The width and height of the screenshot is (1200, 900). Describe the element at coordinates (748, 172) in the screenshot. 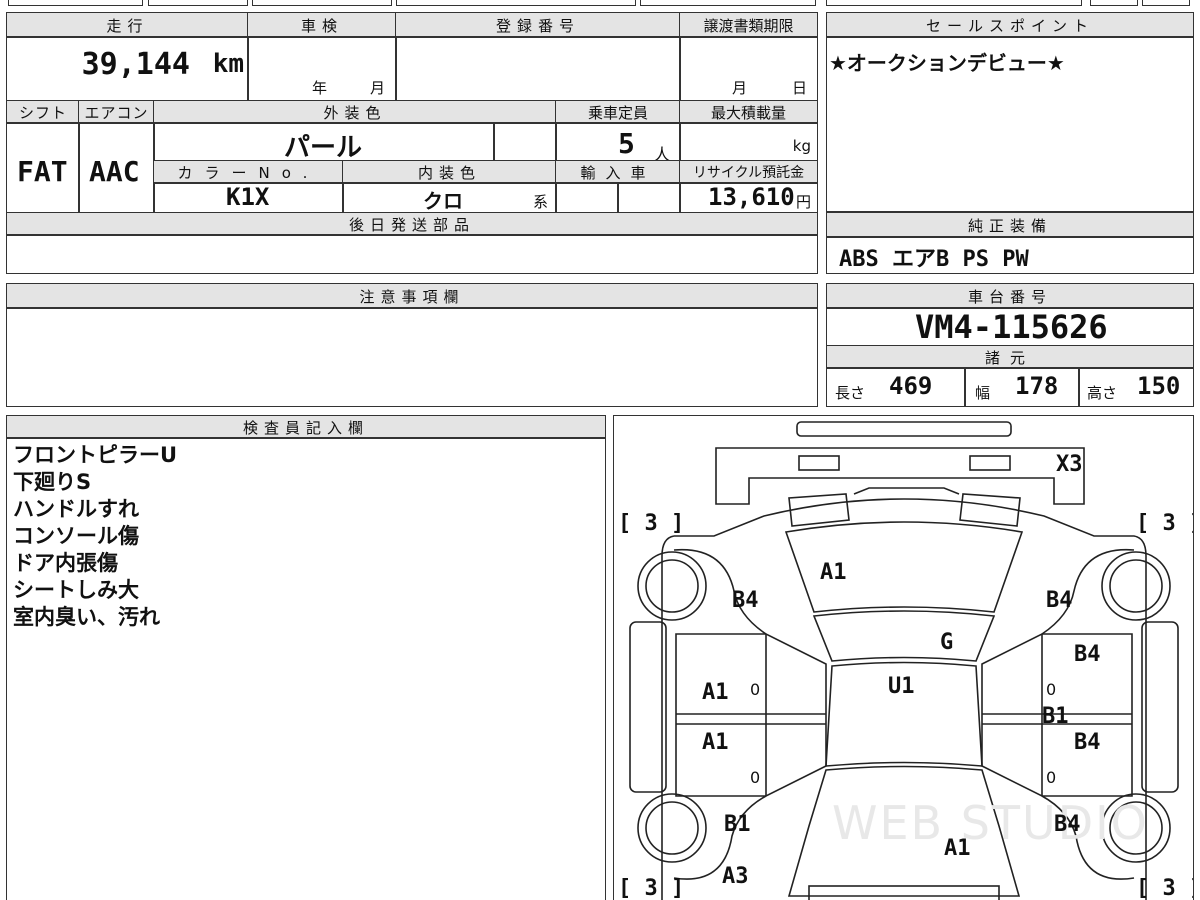

I see `recycle-header: リサイクル預託金` at that location.